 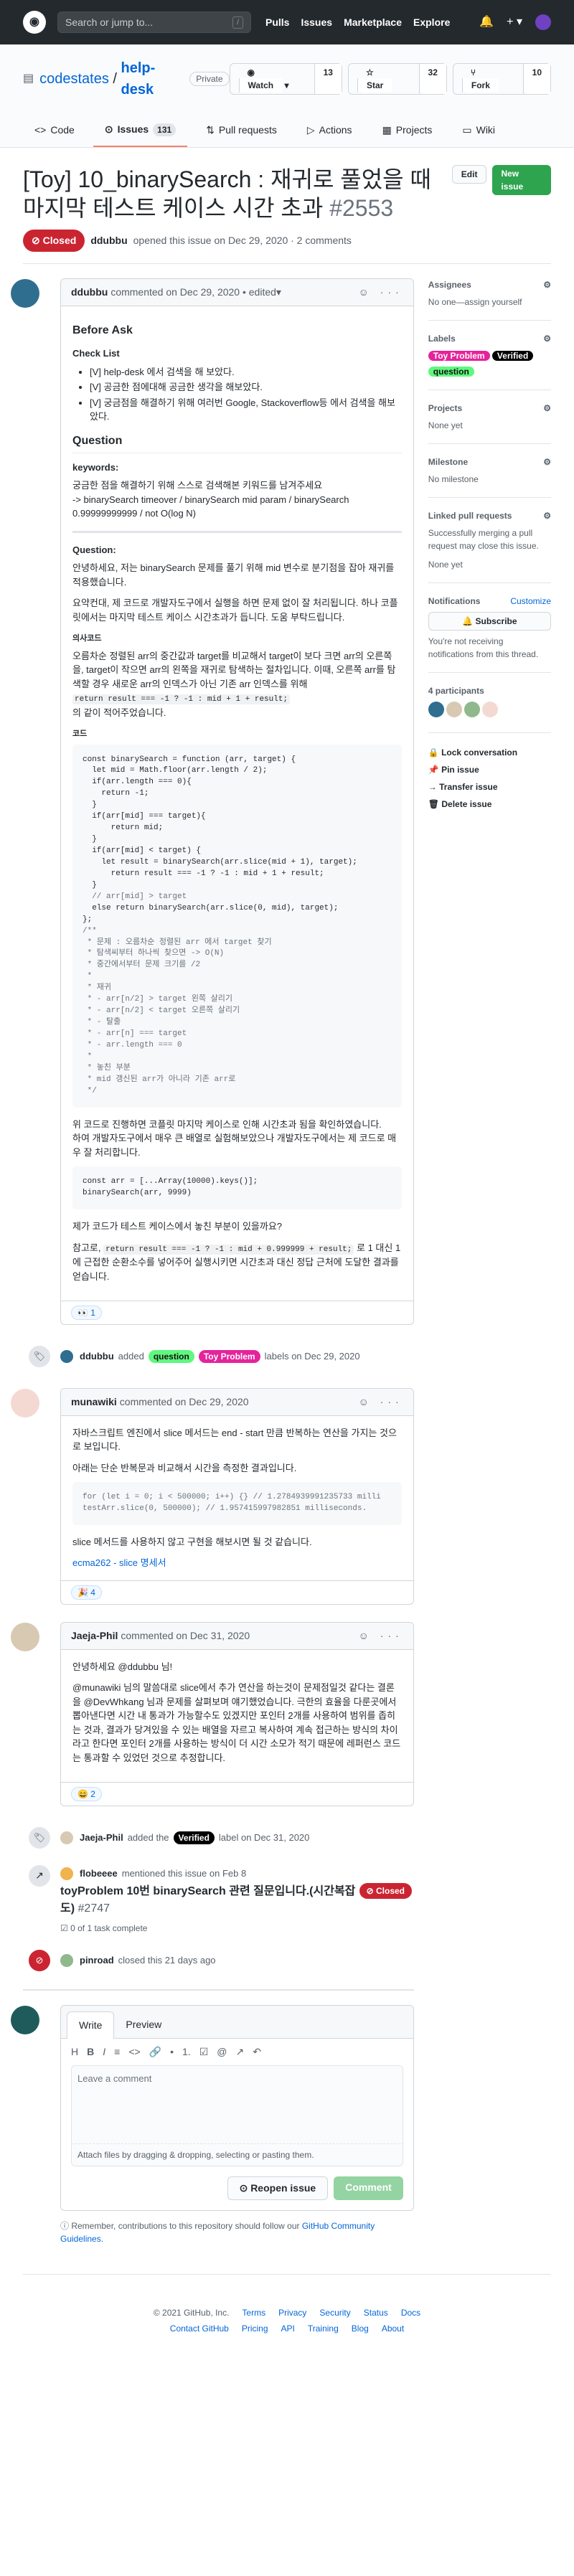 I want to click on heading-icon: H, so click(x=75, y=2052).